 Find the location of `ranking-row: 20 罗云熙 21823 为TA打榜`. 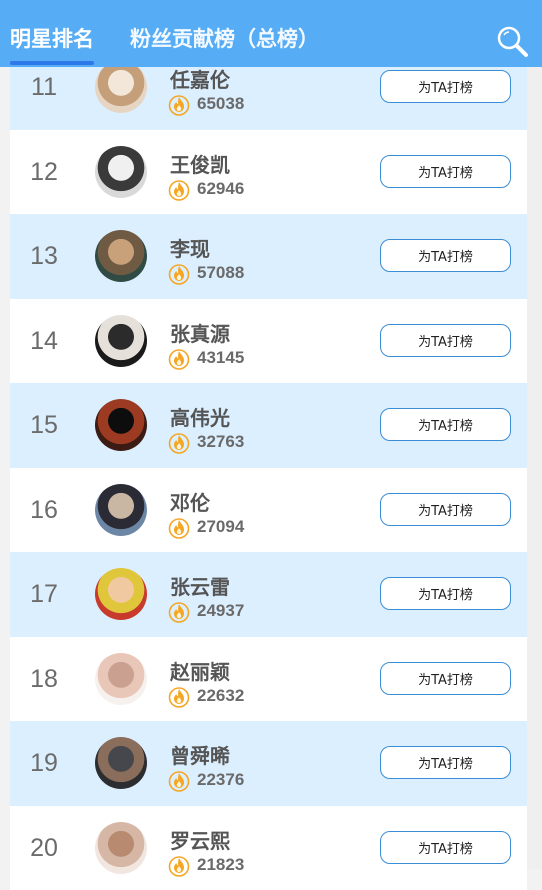

ranking-row: 20 罗云熙 21823 为TA打榜 is located at coordinates (268, 848).